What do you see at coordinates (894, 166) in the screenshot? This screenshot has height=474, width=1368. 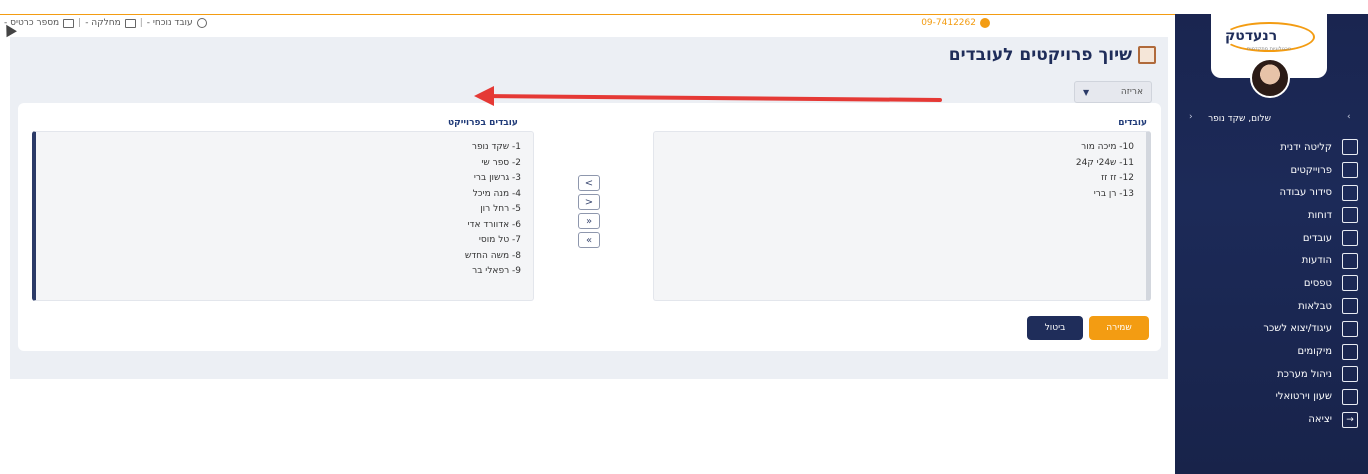 I see `list-item: 11- ש24י ק24` at bounding box center [894, 166].